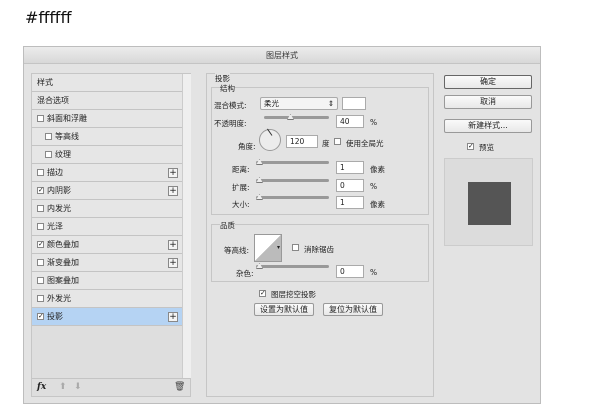  I want to click on size-input: 1, so click(350, 202).